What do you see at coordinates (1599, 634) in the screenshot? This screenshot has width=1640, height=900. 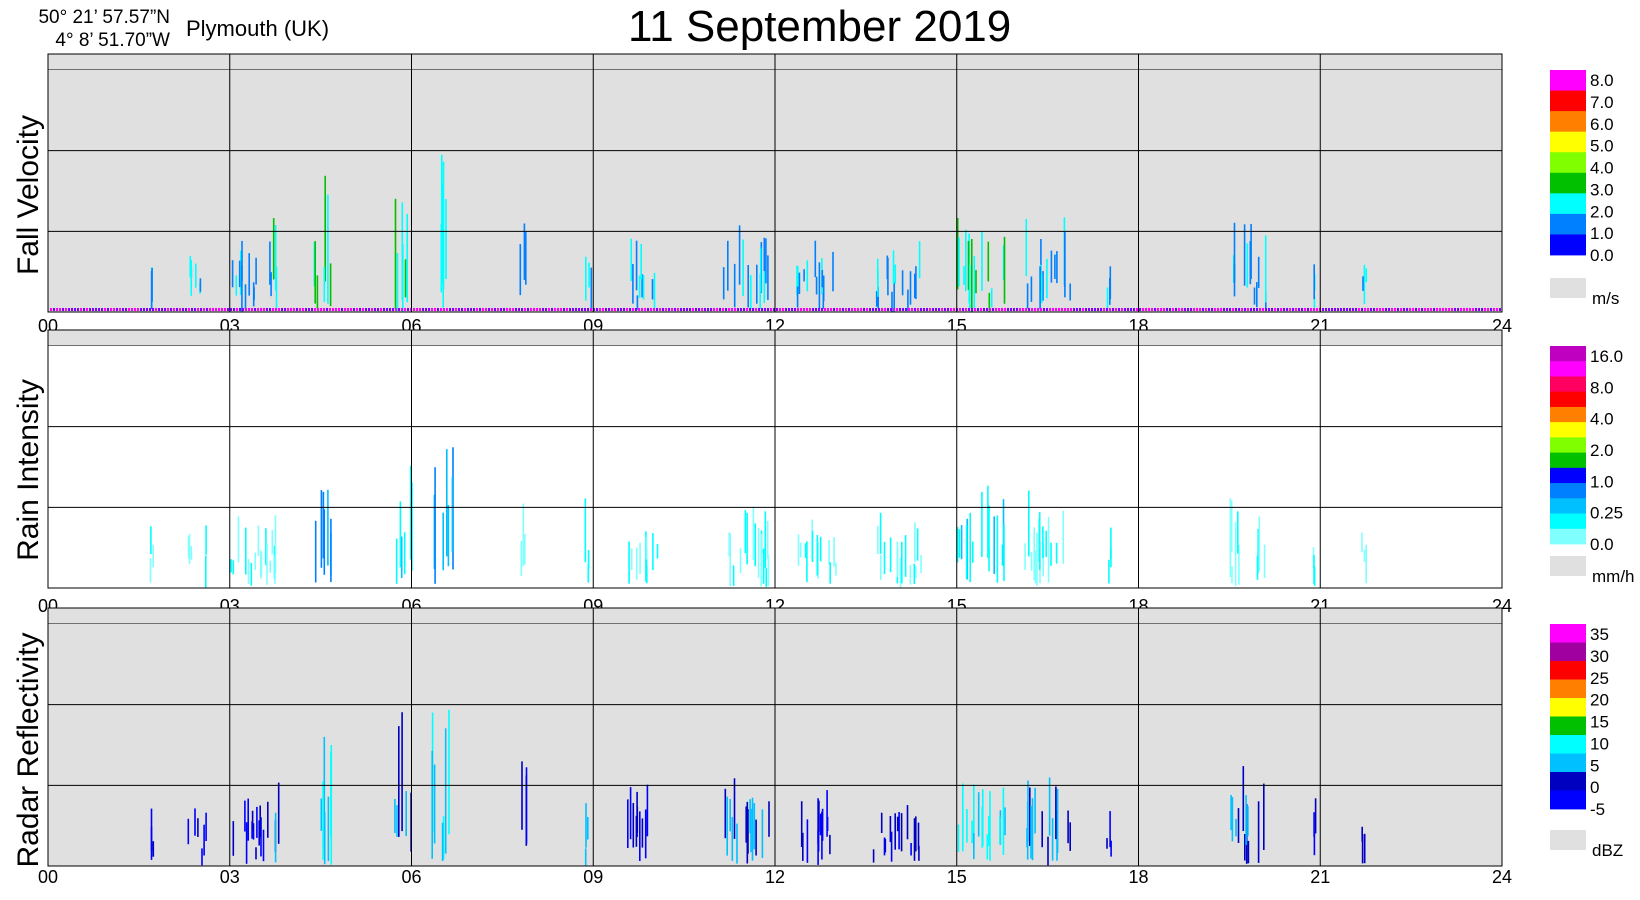 I see `colorbar-label: 35` at bounding box center [1599, 634].